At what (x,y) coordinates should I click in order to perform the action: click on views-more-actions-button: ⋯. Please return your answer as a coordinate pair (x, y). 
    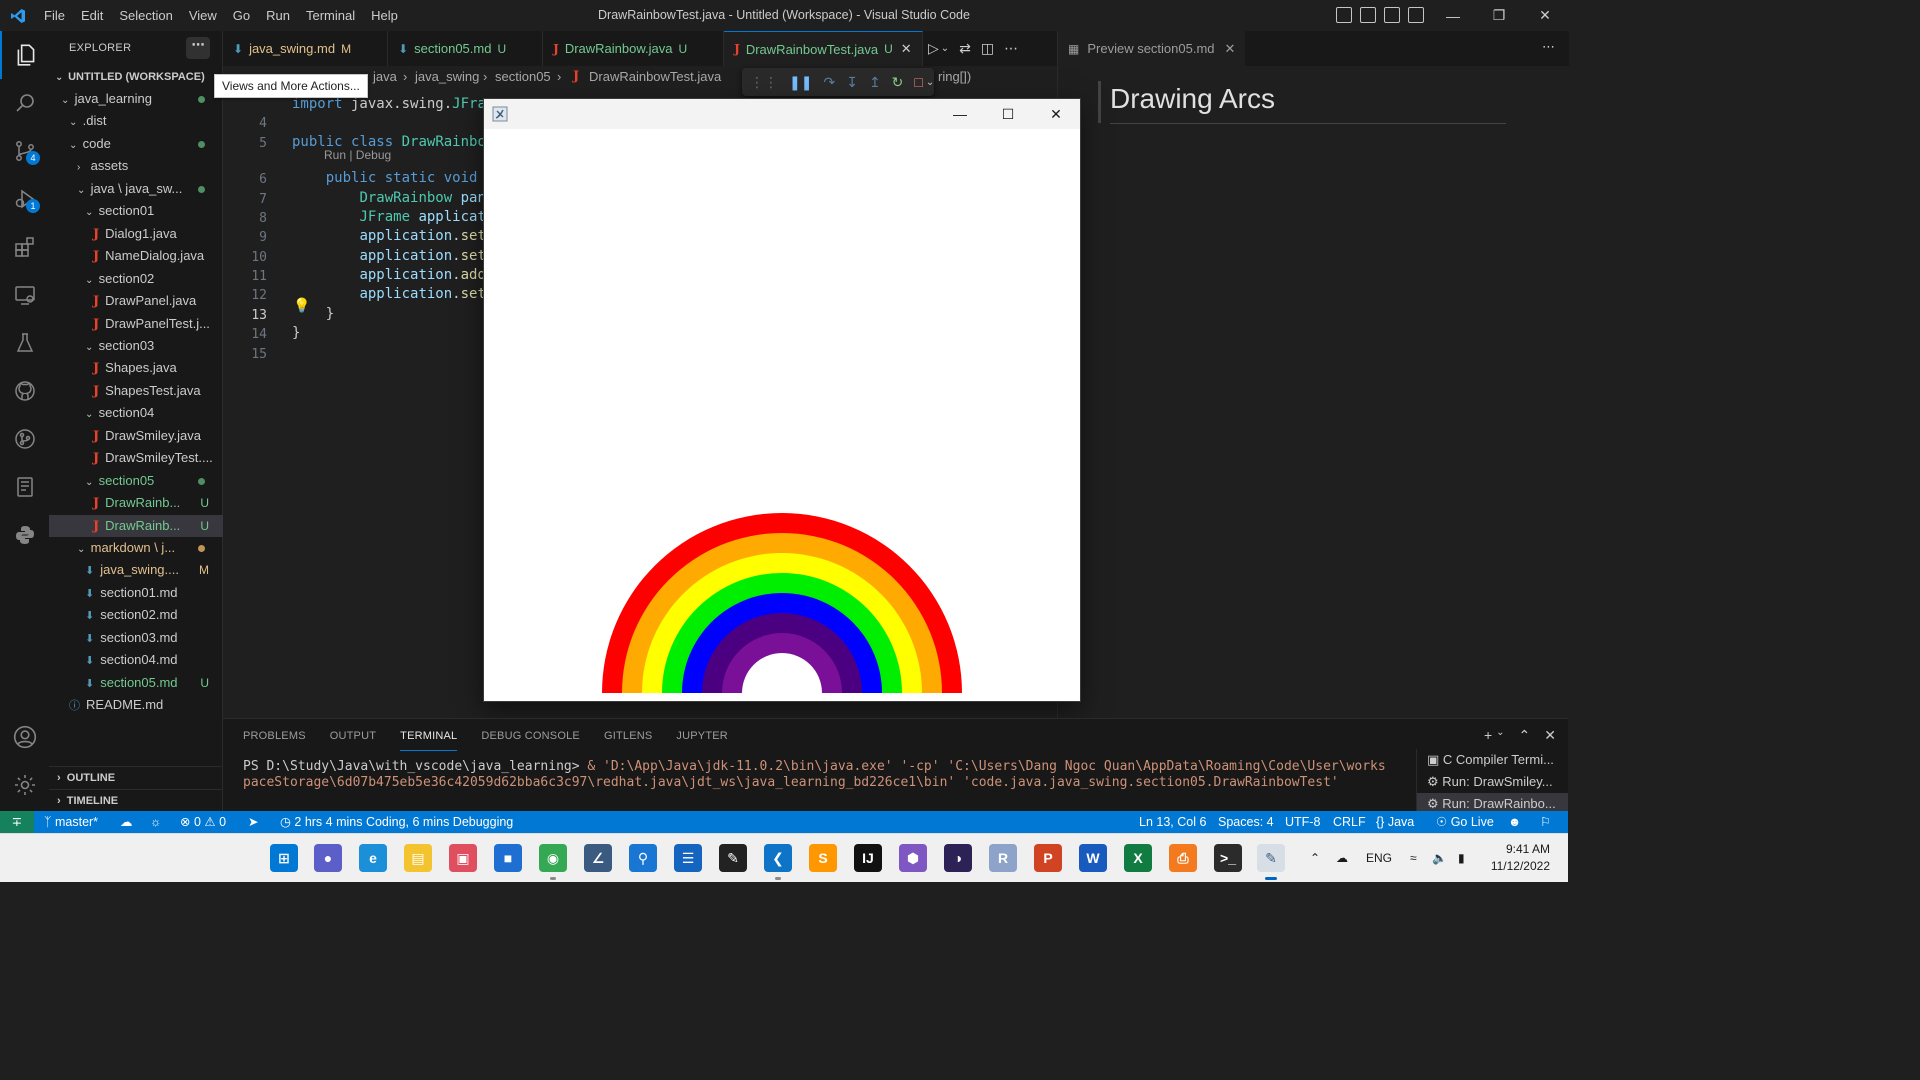
    Looking at the image, I should click on (198, 48).